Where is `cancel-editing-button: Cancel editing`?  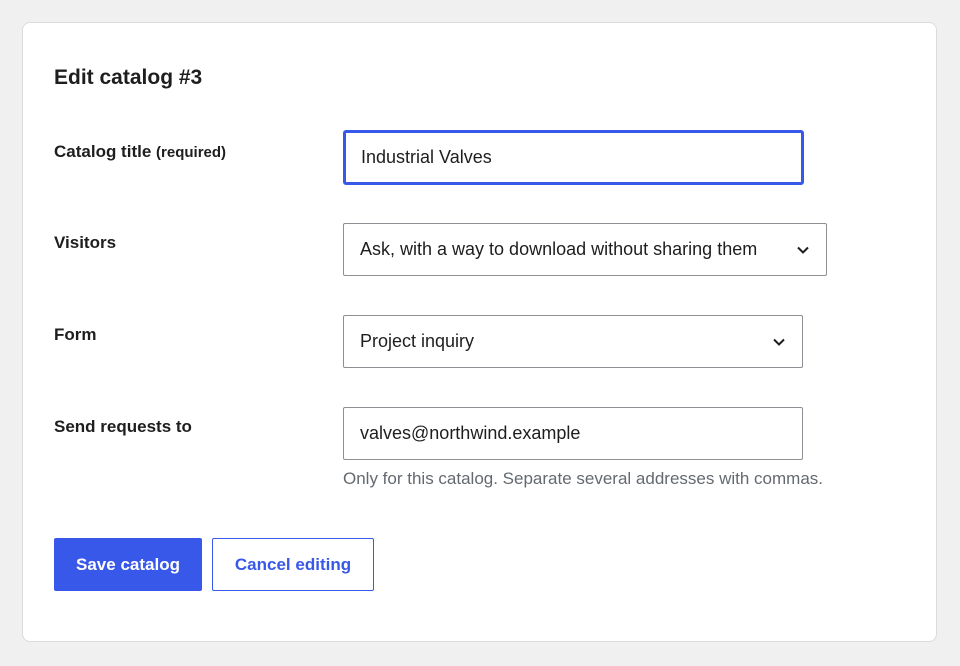
cancel-editing-button: Cancel editing is located at coordinates (293, 564).